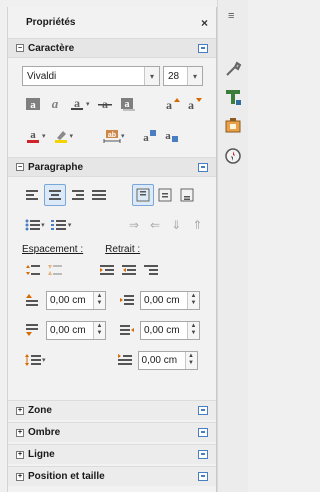 This screenshot has width=320, height=492. Describe the element at coordinates (55, 104) in the screenshot. I see `italic-icon: a` at that location.